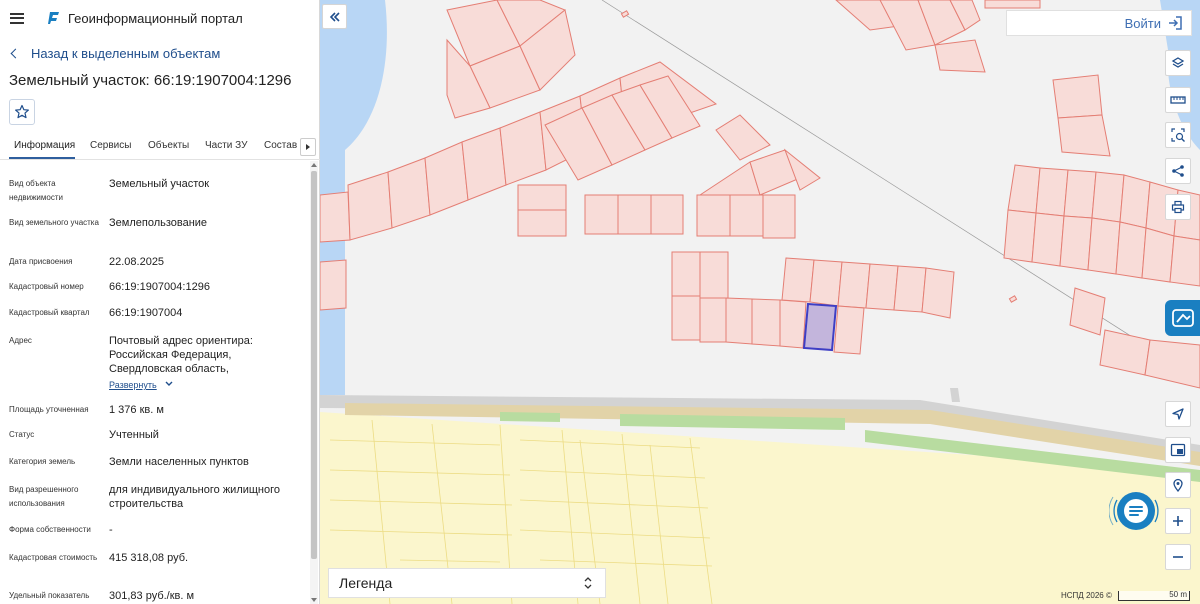  I want to click on field-value: 415 318,08 руб., so click(149, 558).